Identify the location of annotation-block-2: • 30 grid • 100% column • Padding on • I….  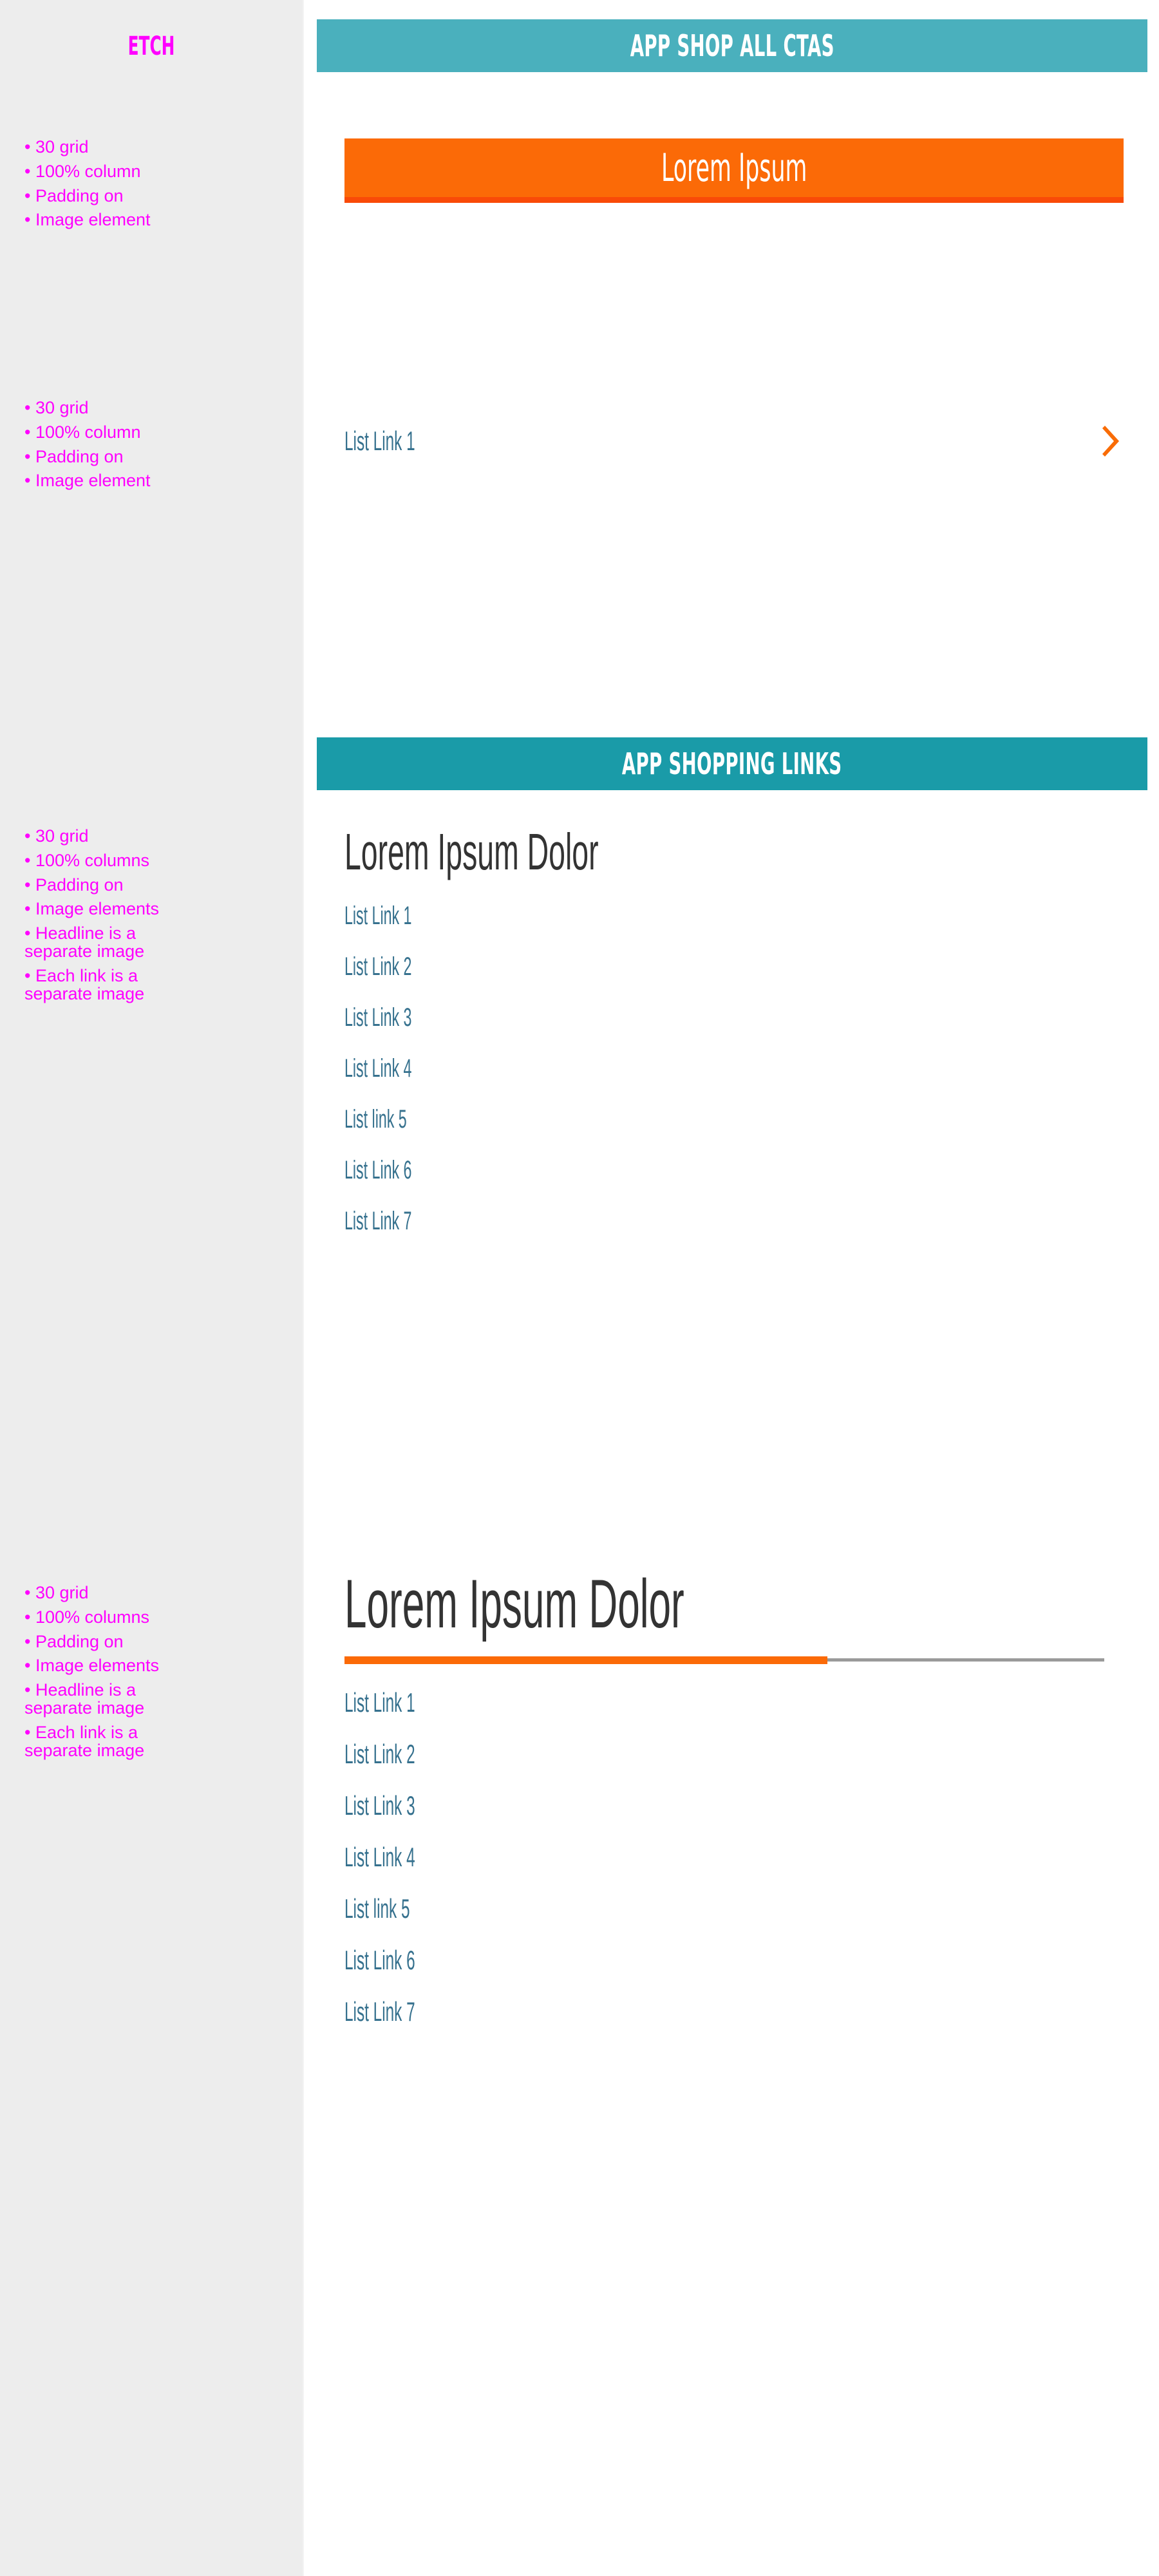
(157, 448).